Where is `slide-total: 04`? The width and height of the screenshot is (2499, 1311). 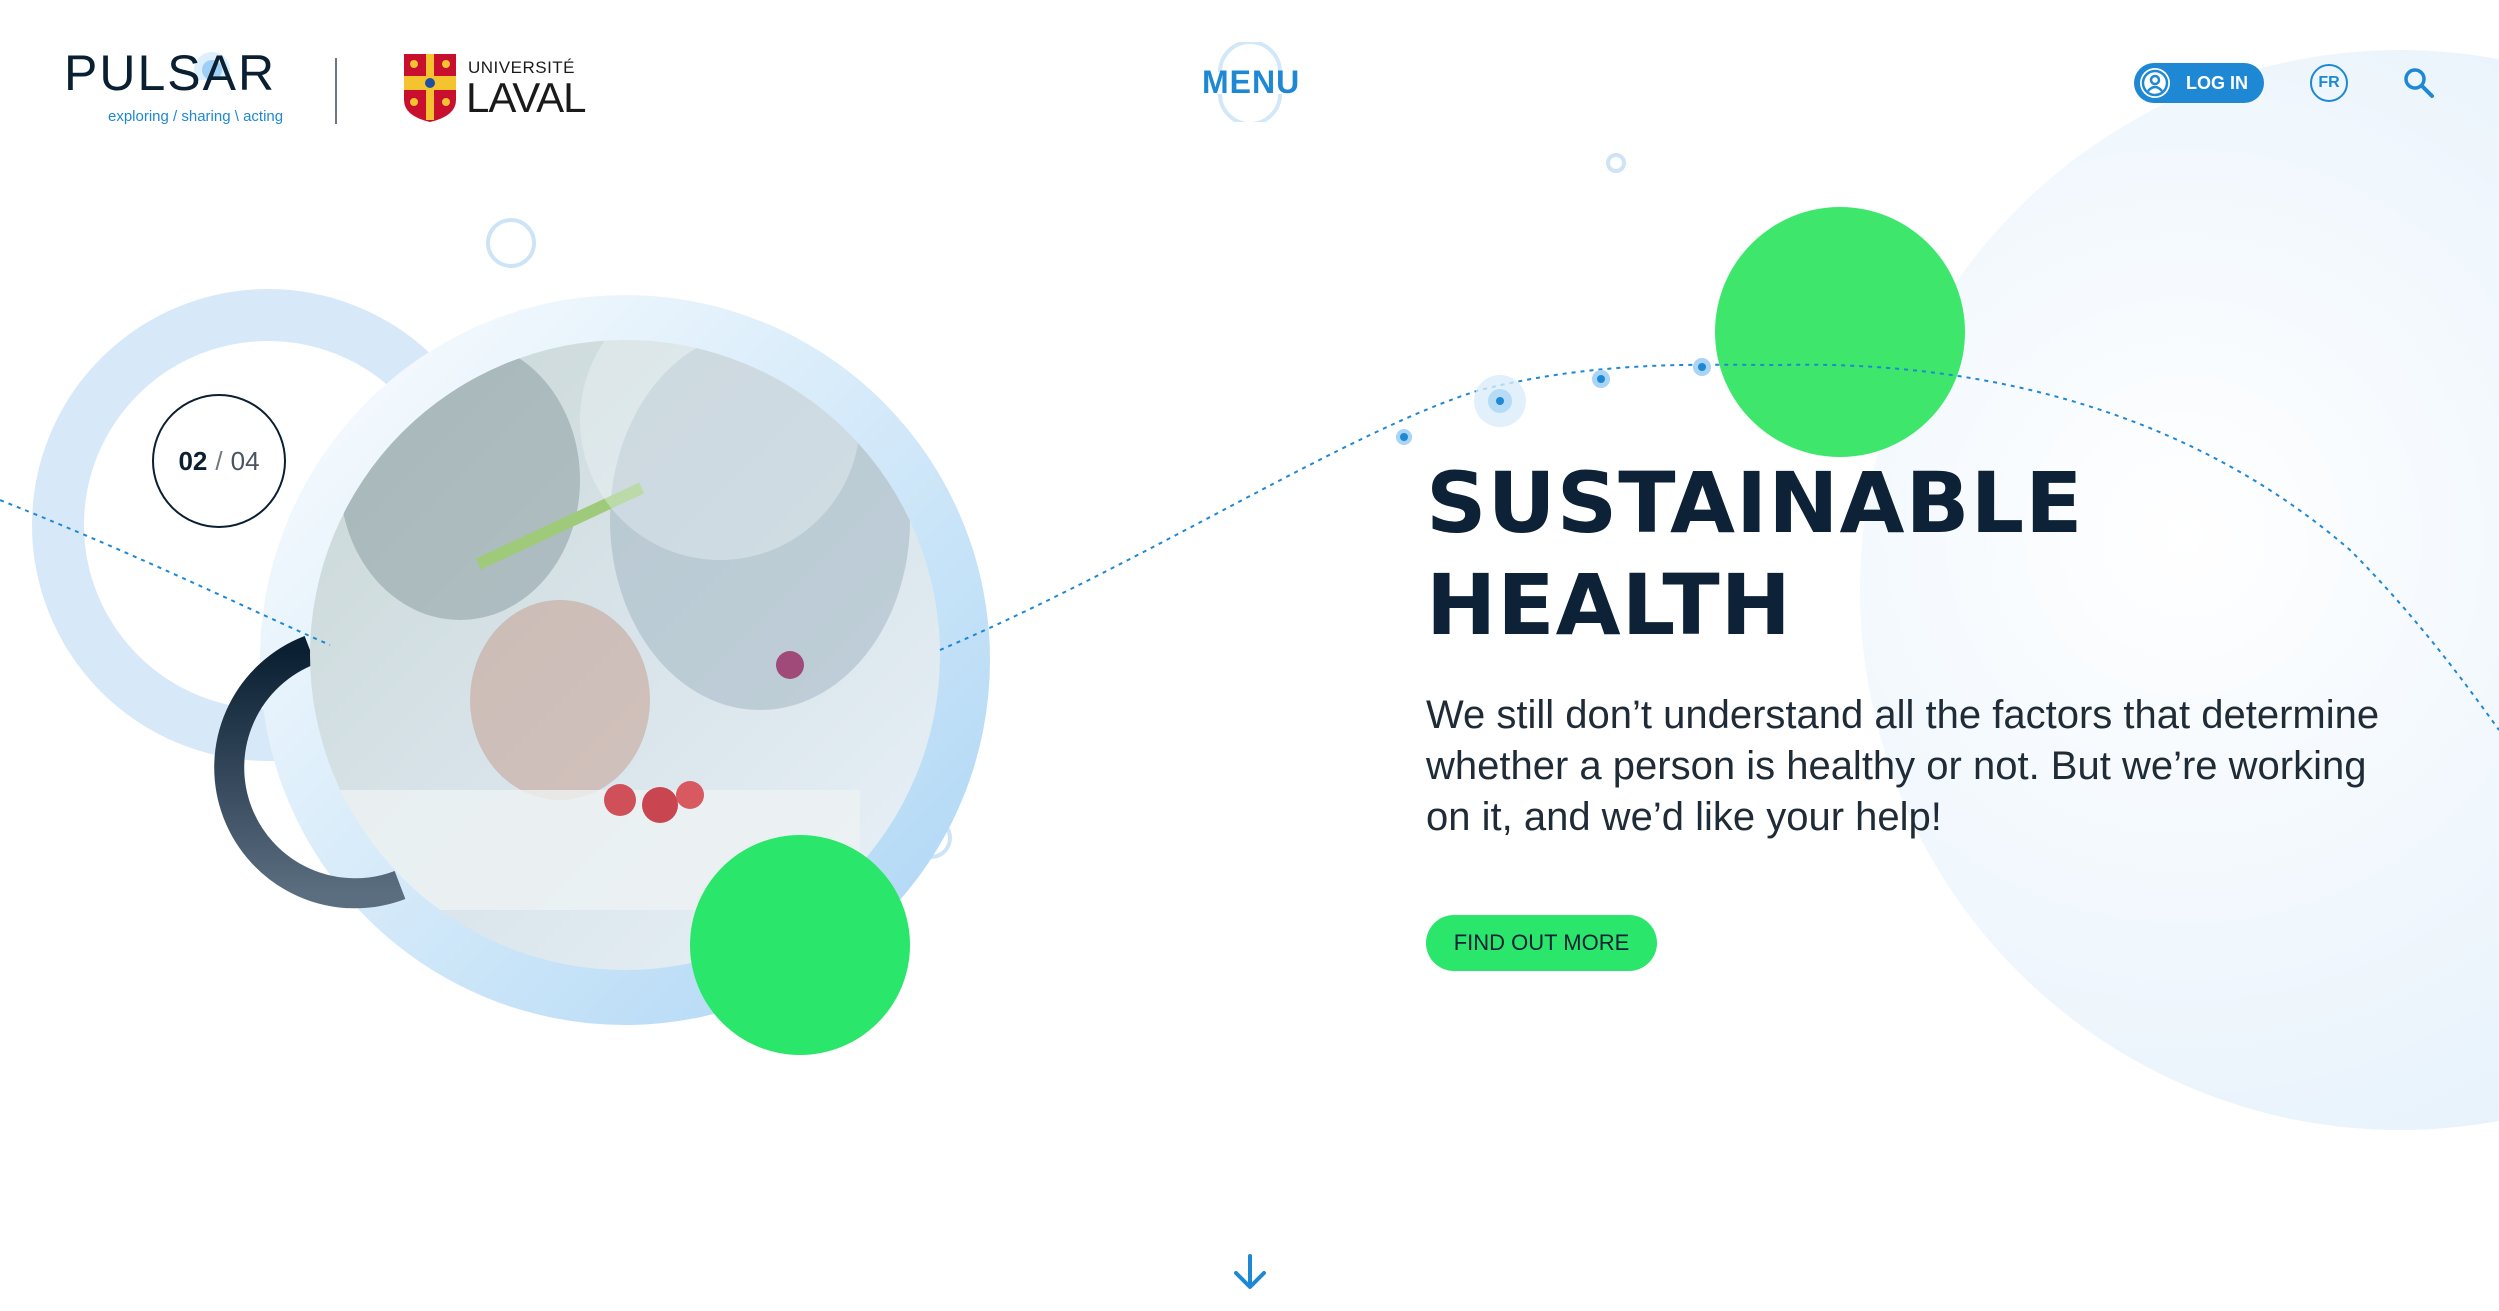 slide-total: 04 is located at coordinates (245, 460).